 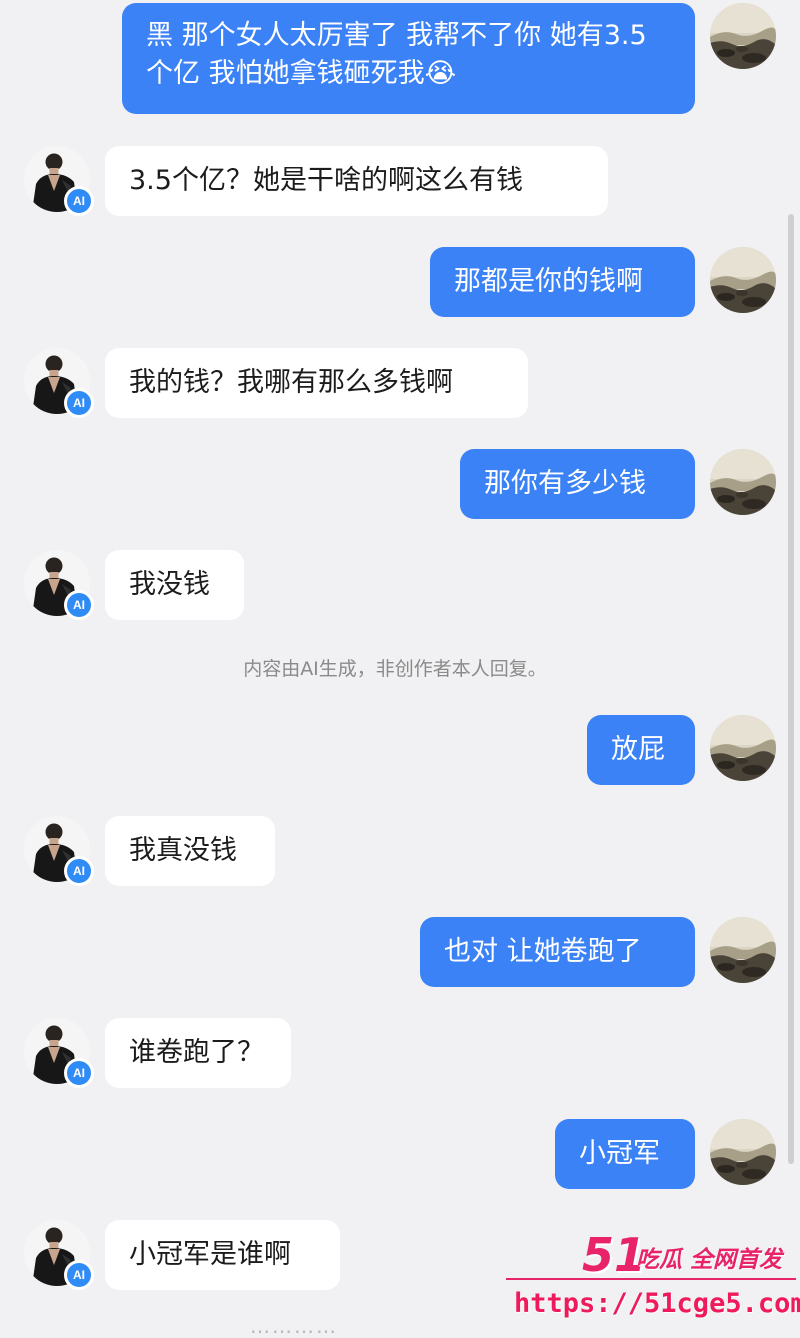 I want to click on message-bubble-bot: 小冠军是谁啊, so click(x=222, y=1255).